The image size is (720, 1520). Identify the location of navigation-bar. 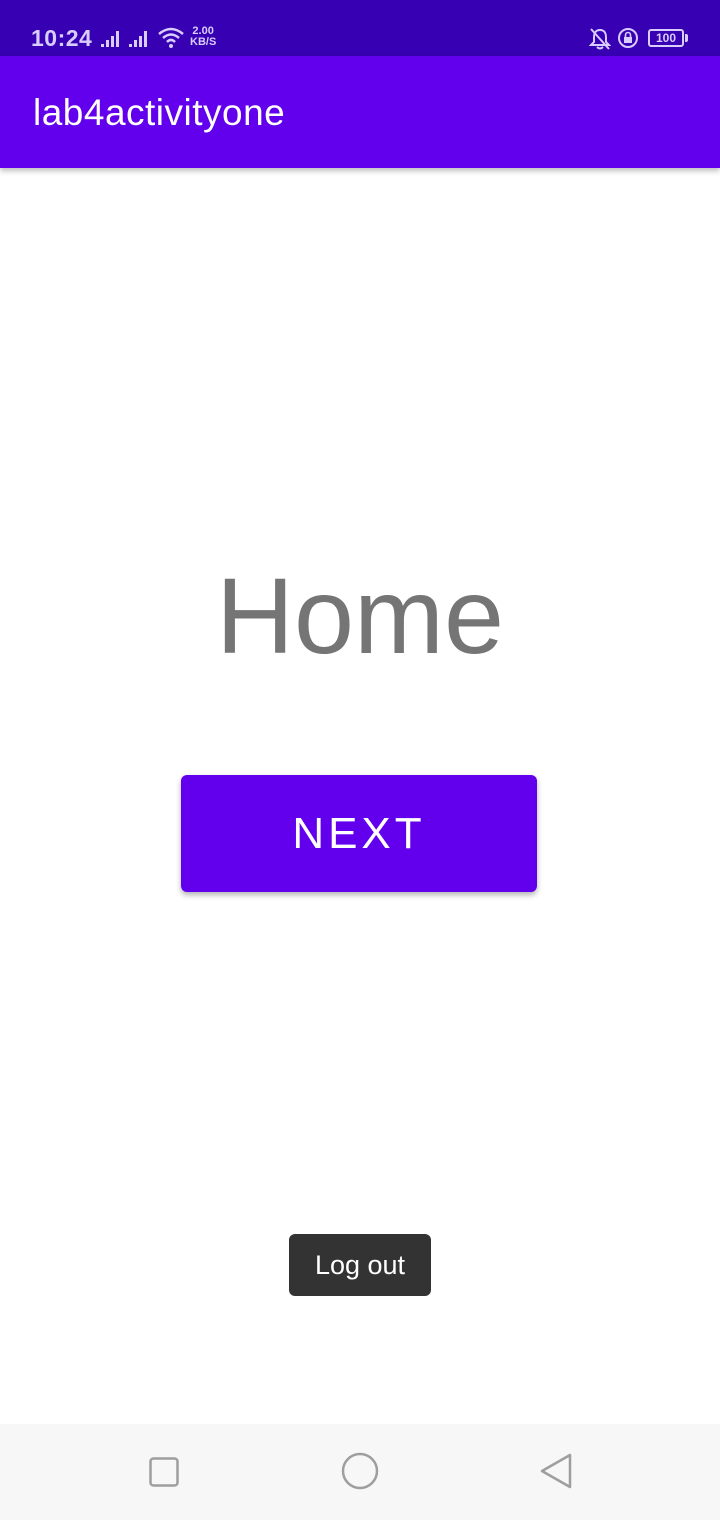
(360, 1472).